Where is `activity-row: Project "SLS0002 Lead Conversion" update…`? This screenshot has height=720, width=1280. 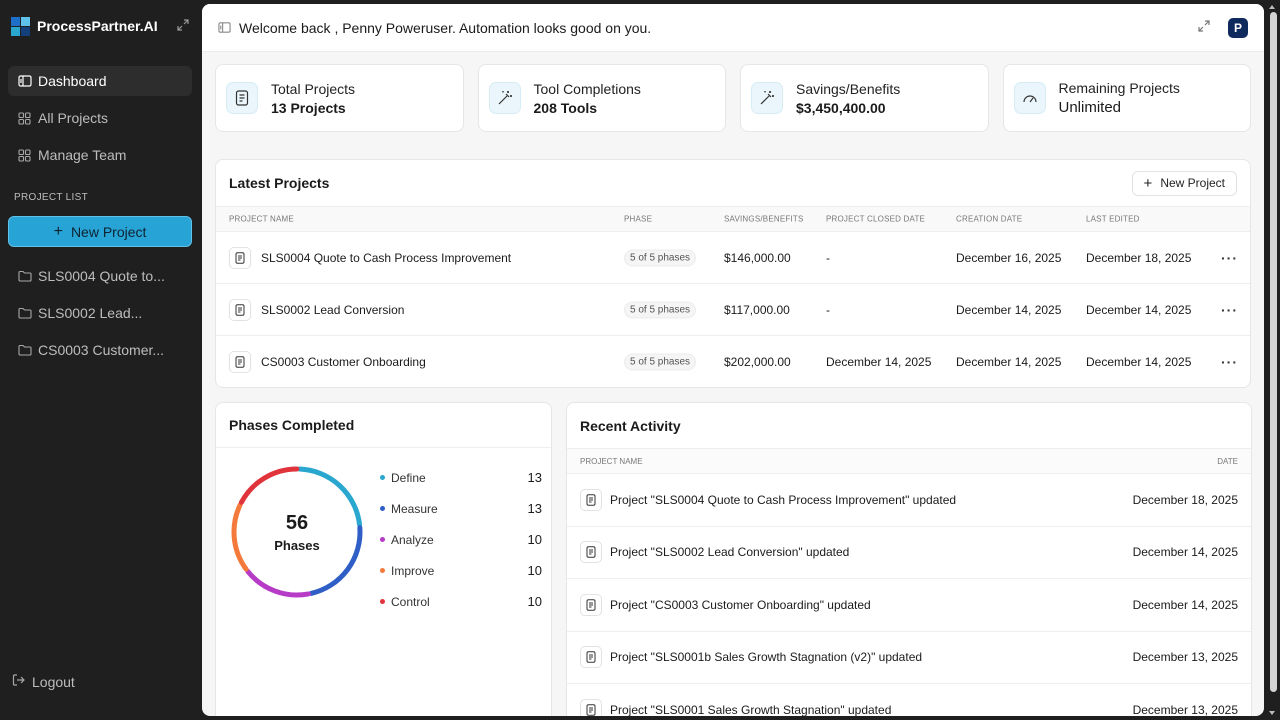
activity-row: Project "SLS0002 Lead Conversion" update… is located at coordinates (909, 553).